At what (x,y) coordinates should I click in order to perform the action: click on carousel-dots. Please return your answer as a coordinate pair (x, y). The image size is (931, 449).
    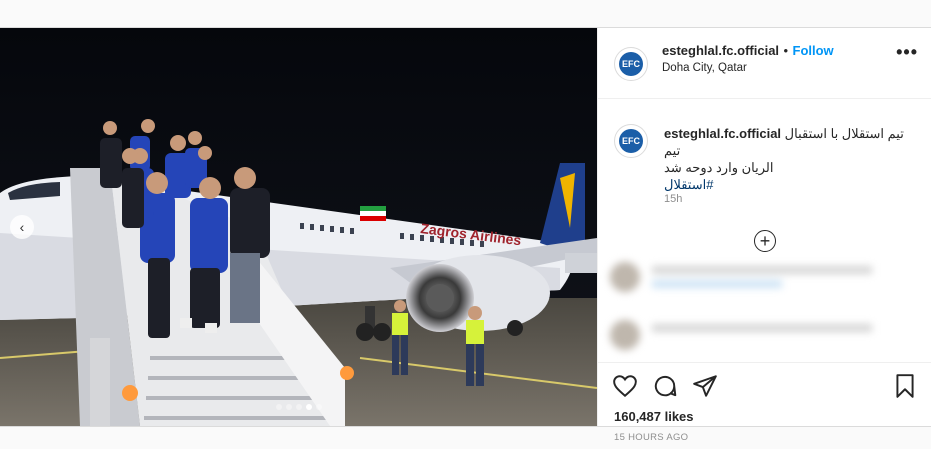
    Looking at the image, I should click on (298, 407).